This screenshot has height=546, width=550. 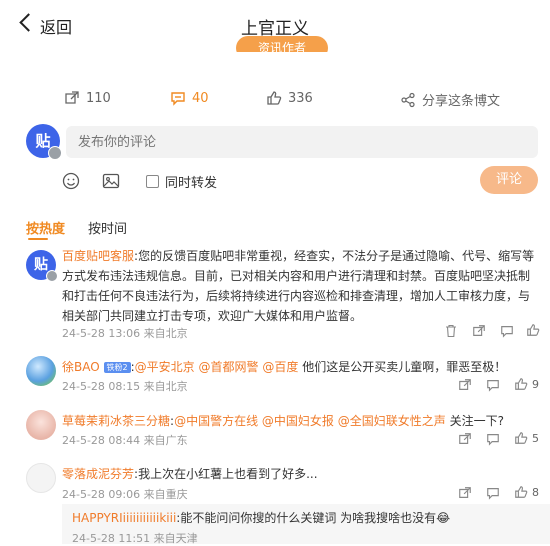 What do you see at coordinates (125, 494) in the screenshot?
I see `comment-meta: 24-5-28 09:06 来自重庆` at bounding box center [125, 494].